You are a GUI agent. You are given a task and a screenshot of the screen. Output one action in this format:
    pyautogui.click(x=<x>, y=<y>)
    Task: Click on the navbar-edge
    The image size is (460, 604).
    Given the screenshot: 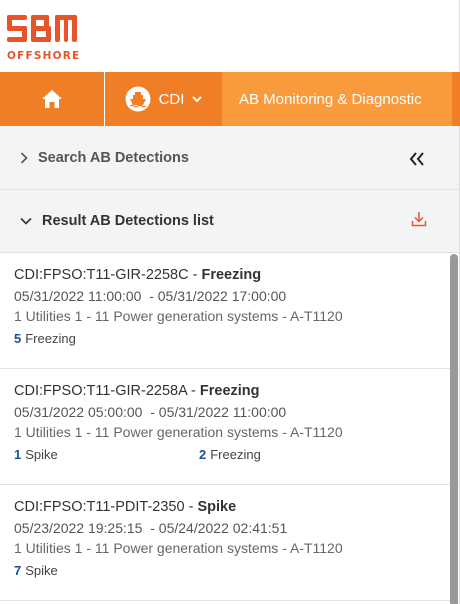 What is the action you would take?
    pyautogui.click(x=456, y=99)
    